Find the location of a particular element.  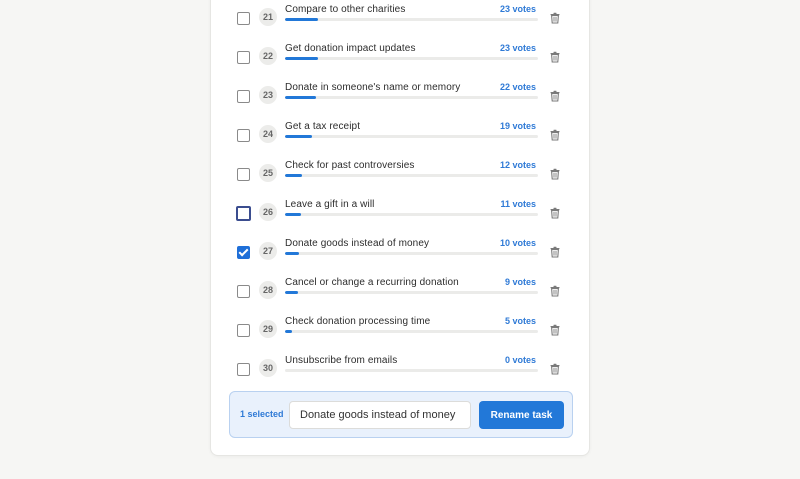

task-votes: 11 votes is located at coordinates (518, 204).